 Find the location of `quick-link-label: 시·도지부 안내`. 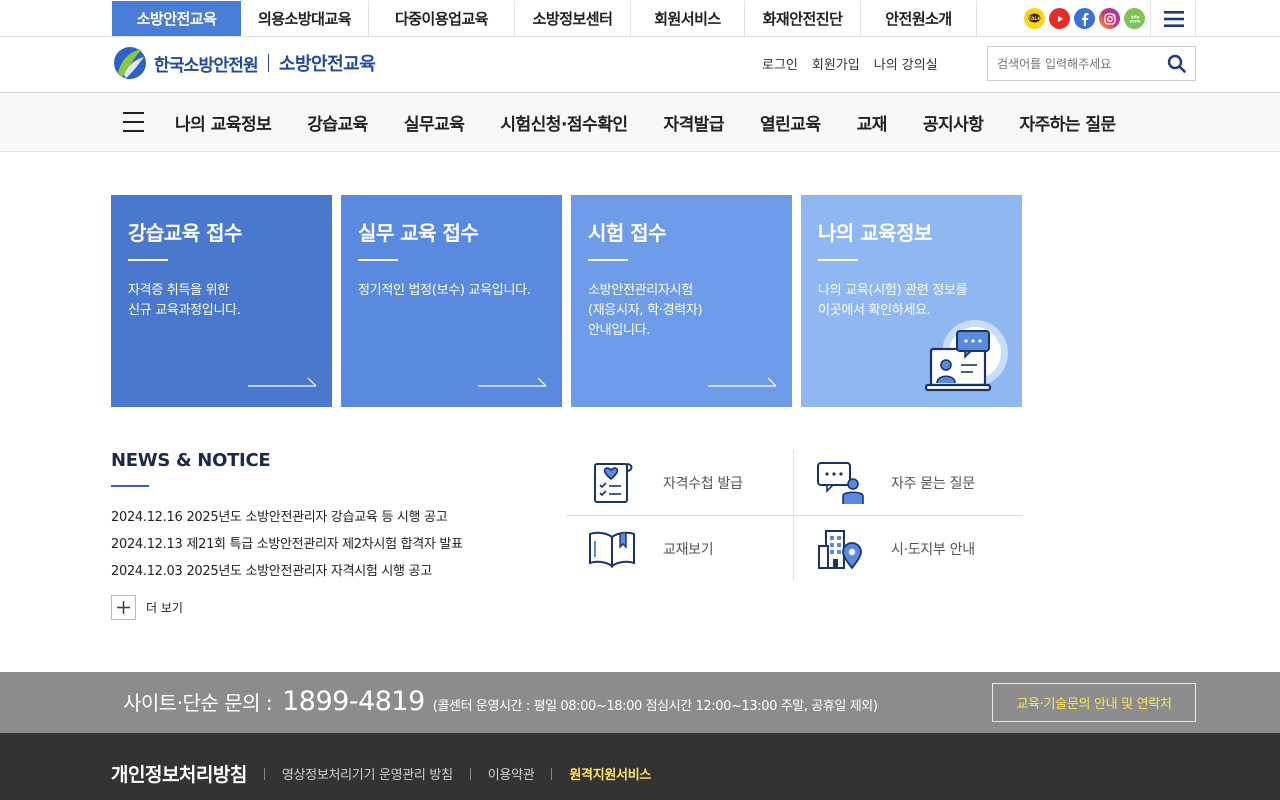

quick-link-label: 시·도지부 안내 is located at coordinates (933, 549).